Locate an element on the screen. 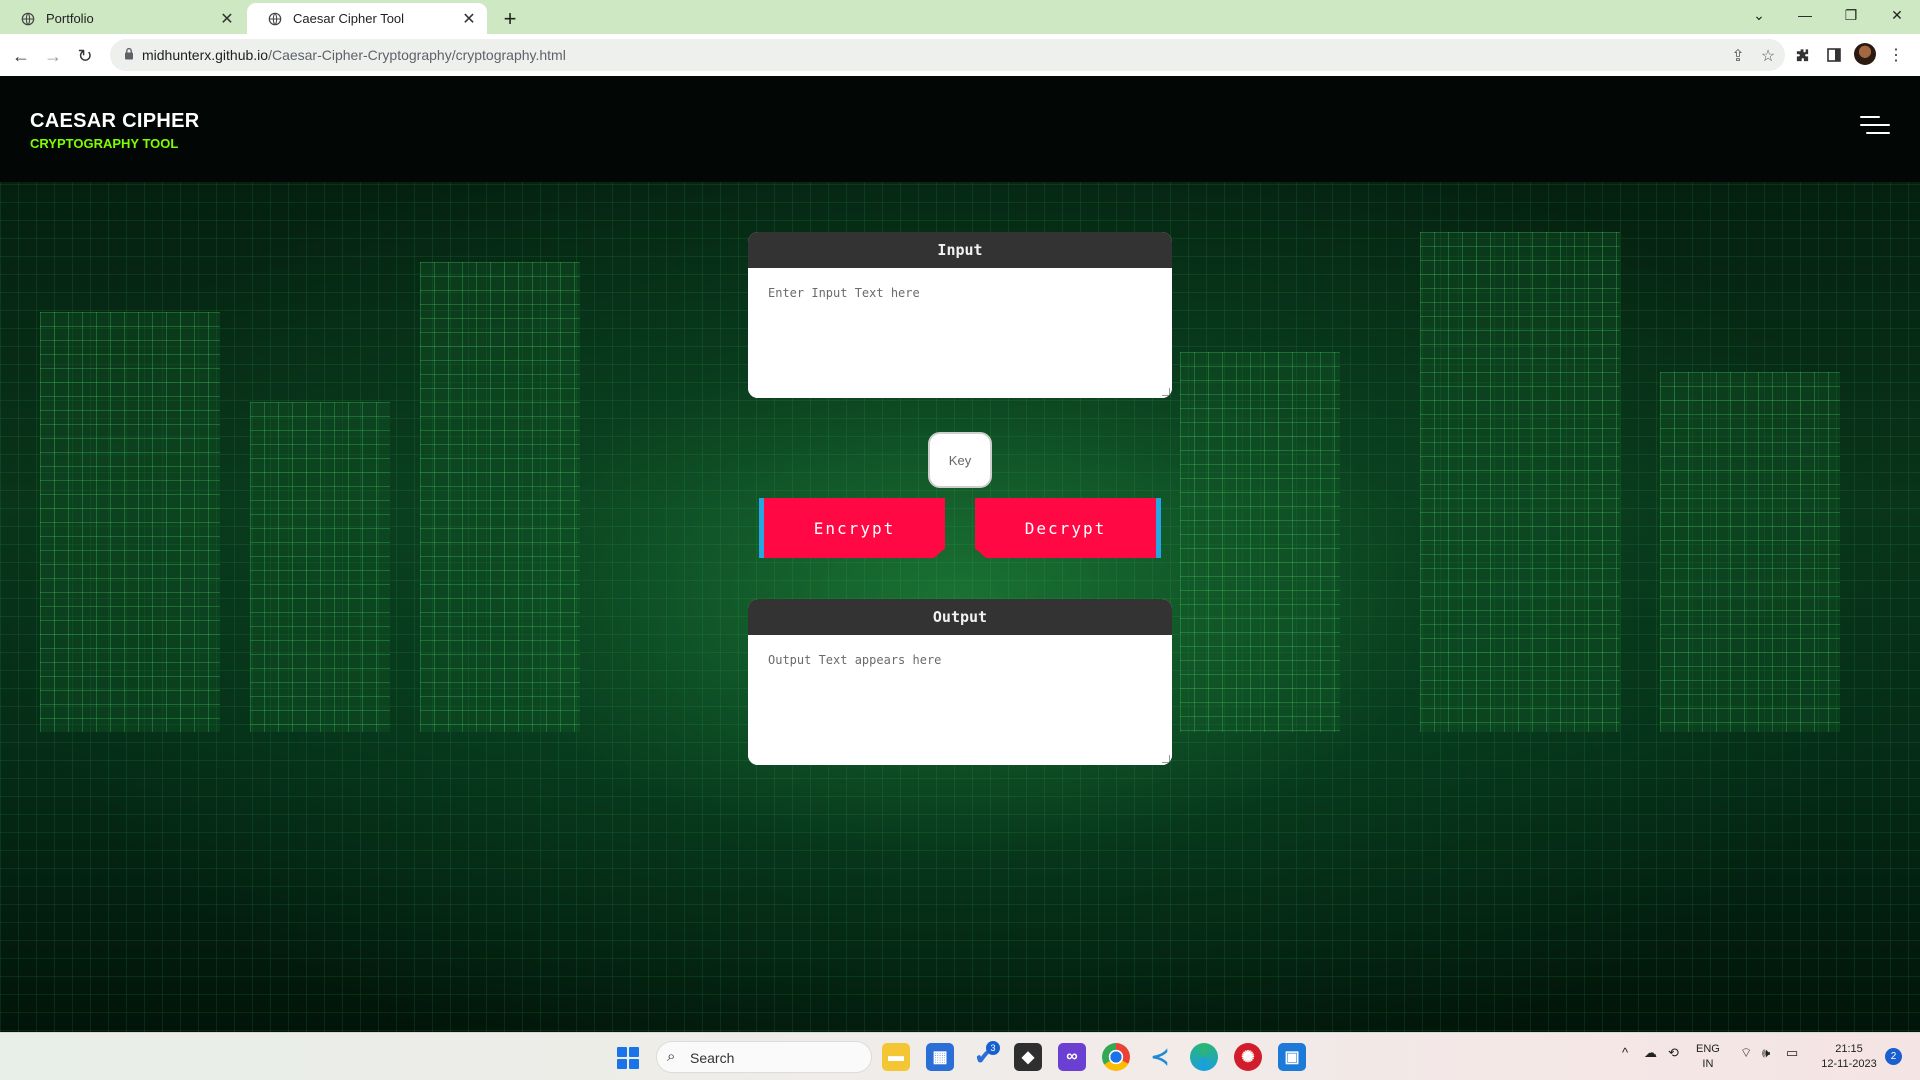  clock-date: 12-11-2023 is located at coordinates (1849, 1064).